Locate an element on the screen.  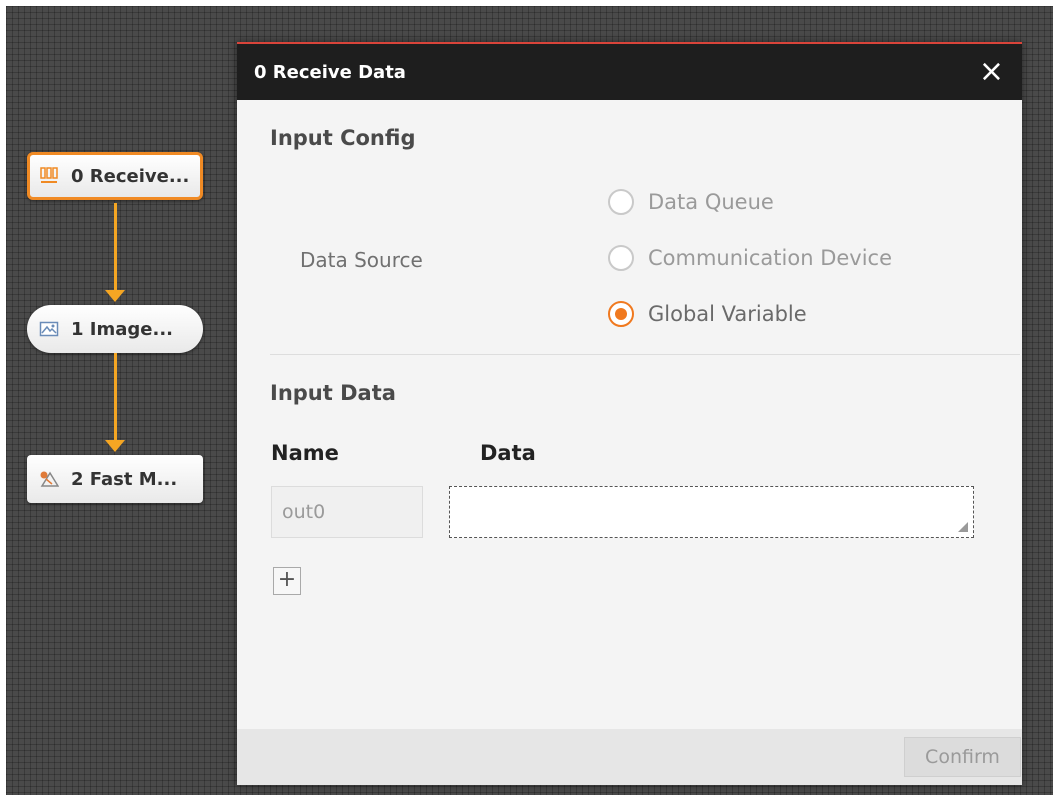
section-divider is located at coordinates (645, 354).